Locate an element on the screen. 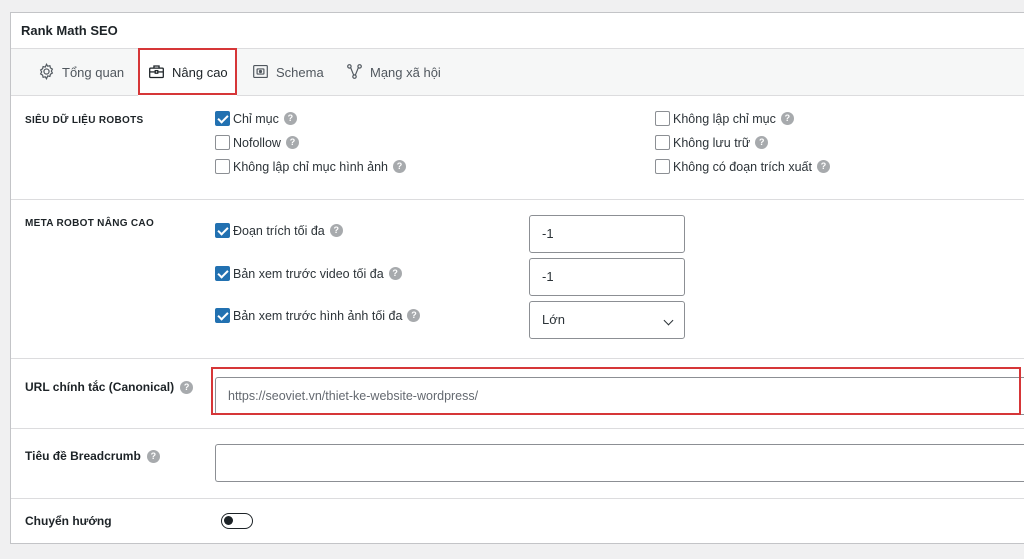 The image size is (1024, 559). breadcrumb-label-wrap: Tiêu đề Breadcrumb ? is located at coordinates (92, 456).